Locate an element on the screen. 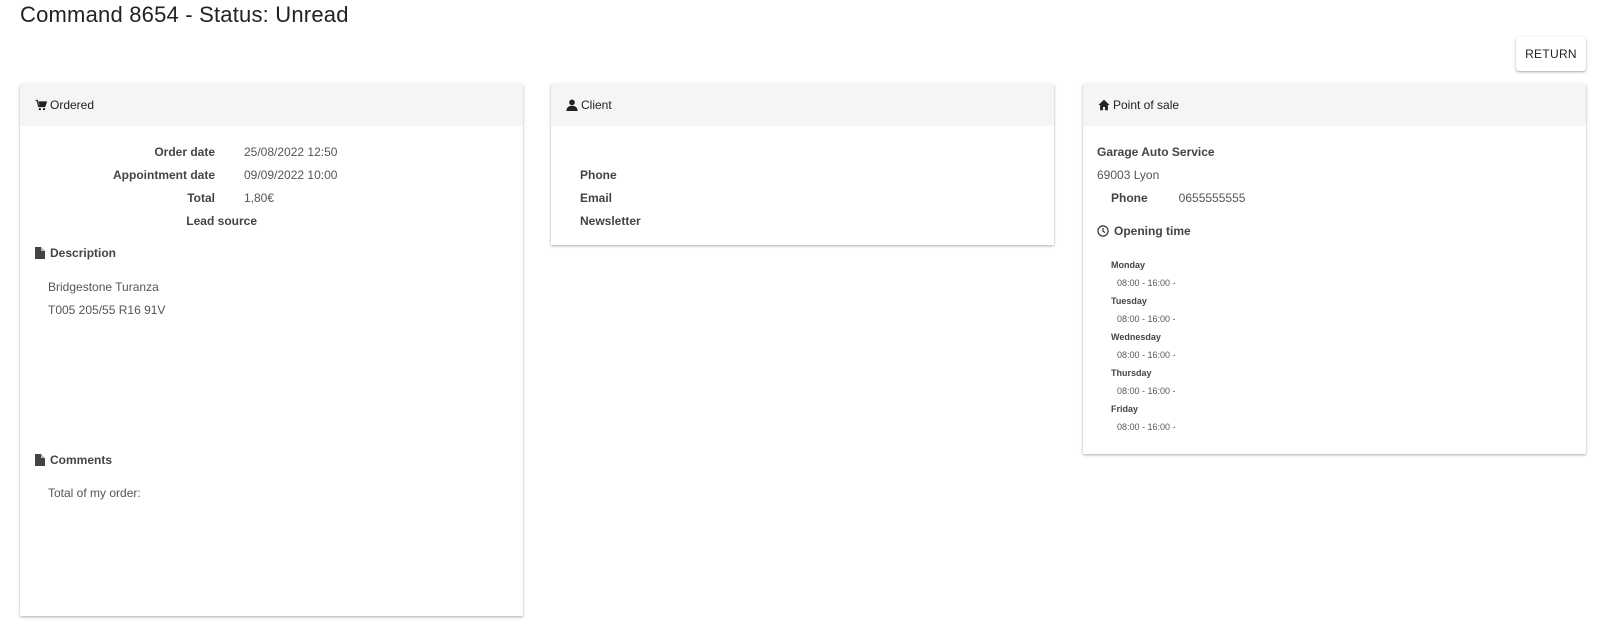 Image resolution: width=1600 pixels, height=626 pixels. client-card-title: Client is located at coordinates (596, 105).